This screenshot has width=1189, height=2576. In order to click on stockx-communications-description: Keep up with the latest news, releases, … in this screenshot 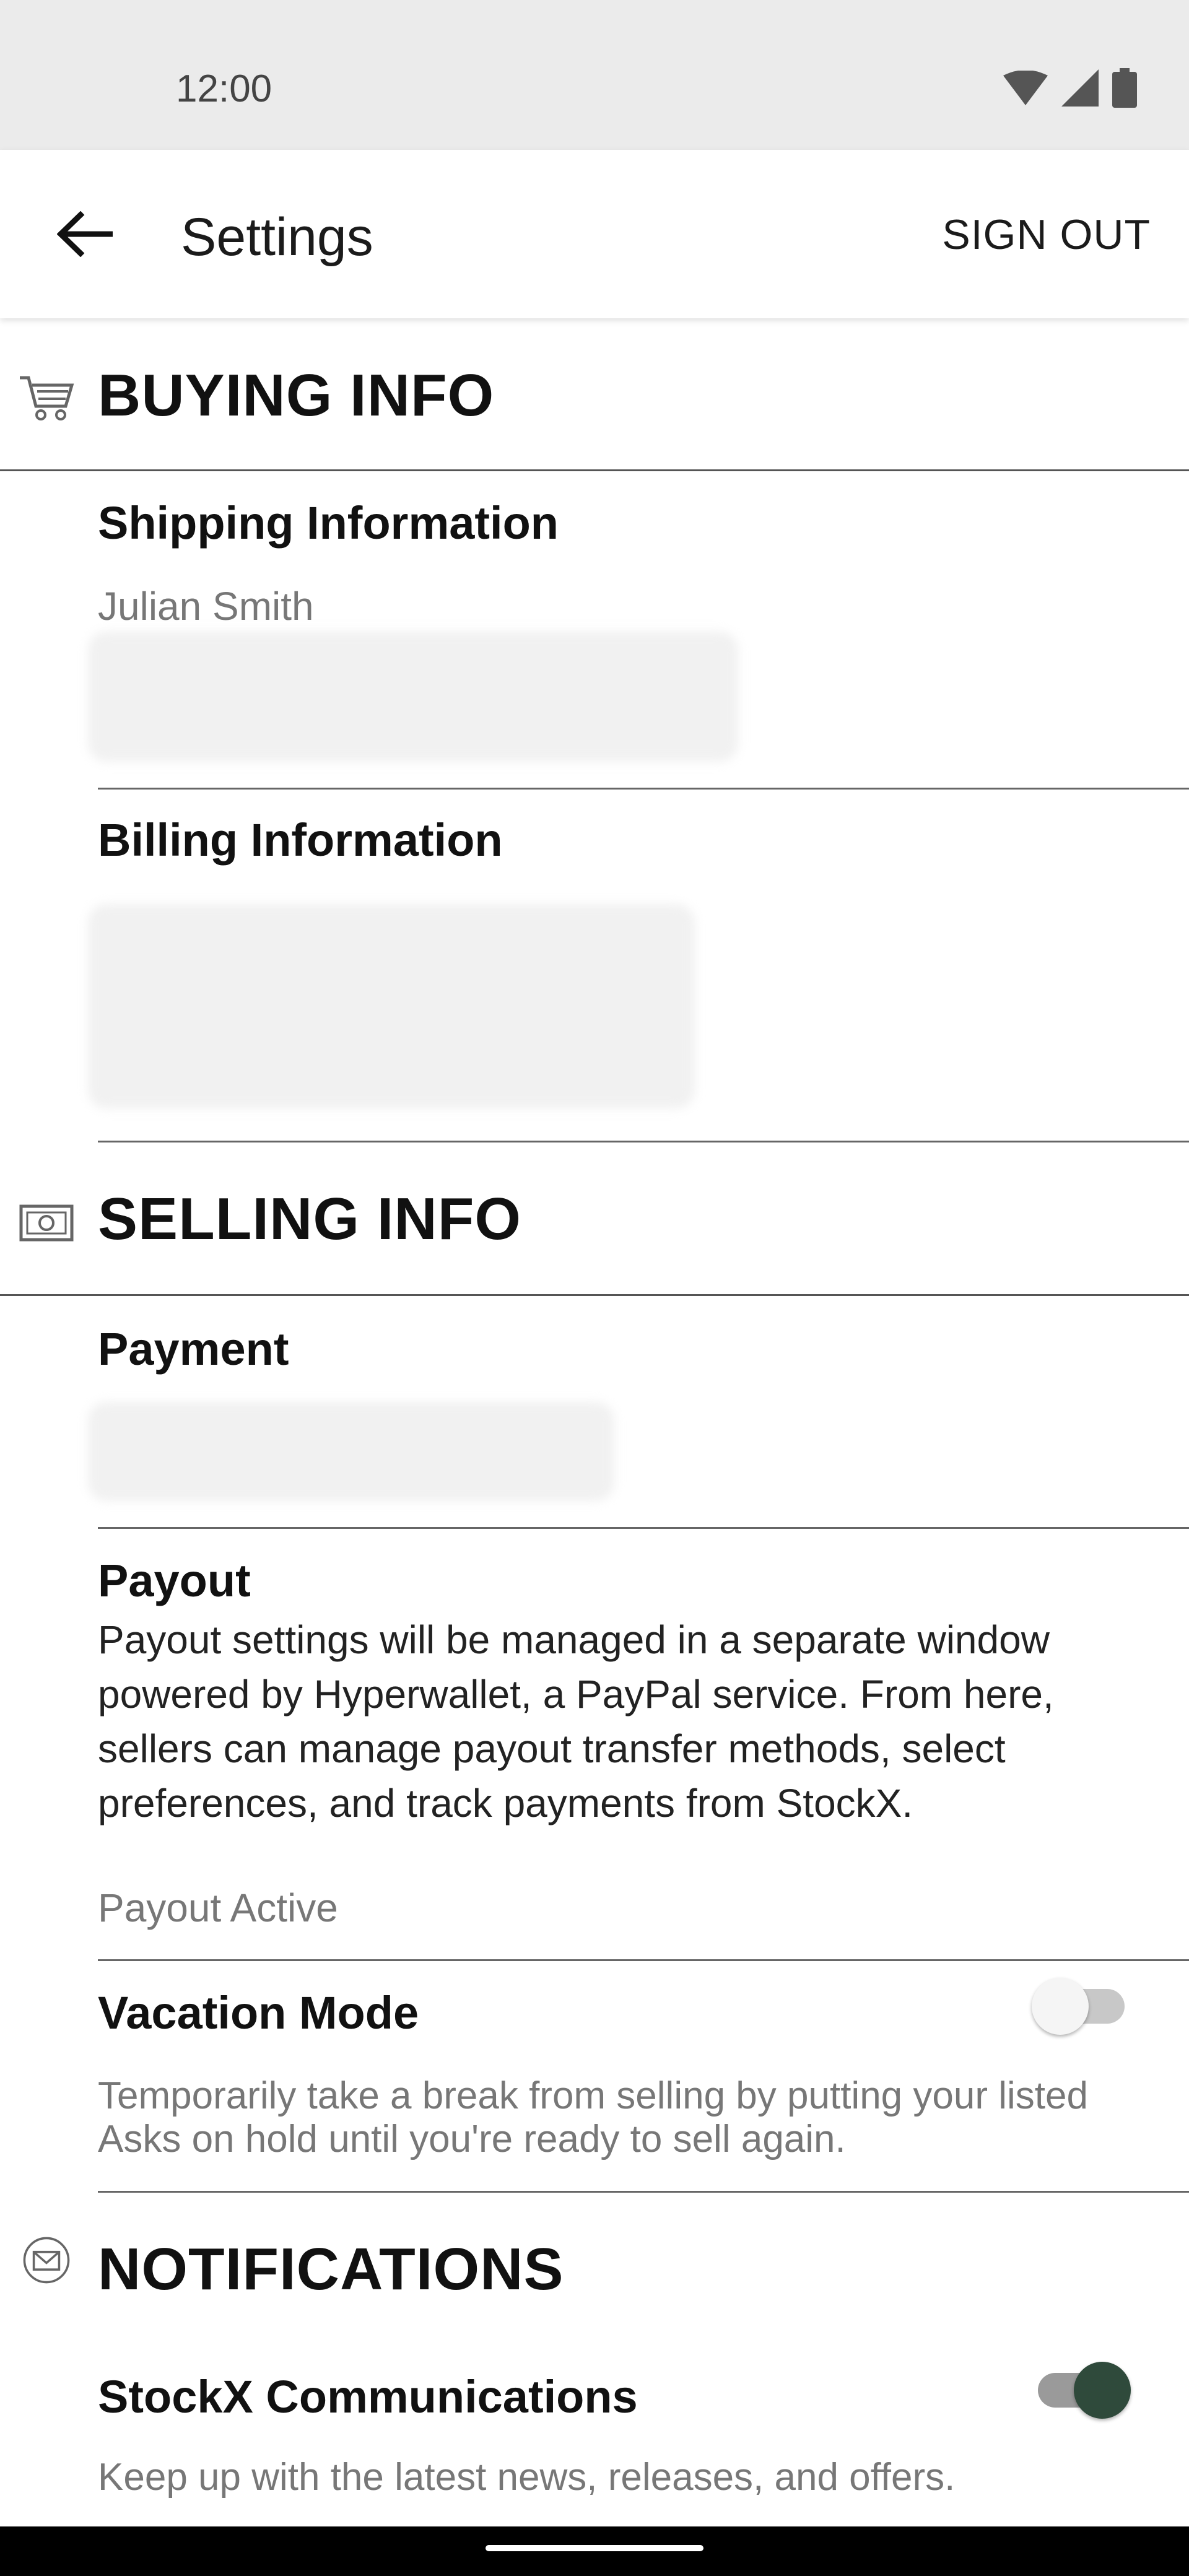, I will do `click(527, 2477)`.